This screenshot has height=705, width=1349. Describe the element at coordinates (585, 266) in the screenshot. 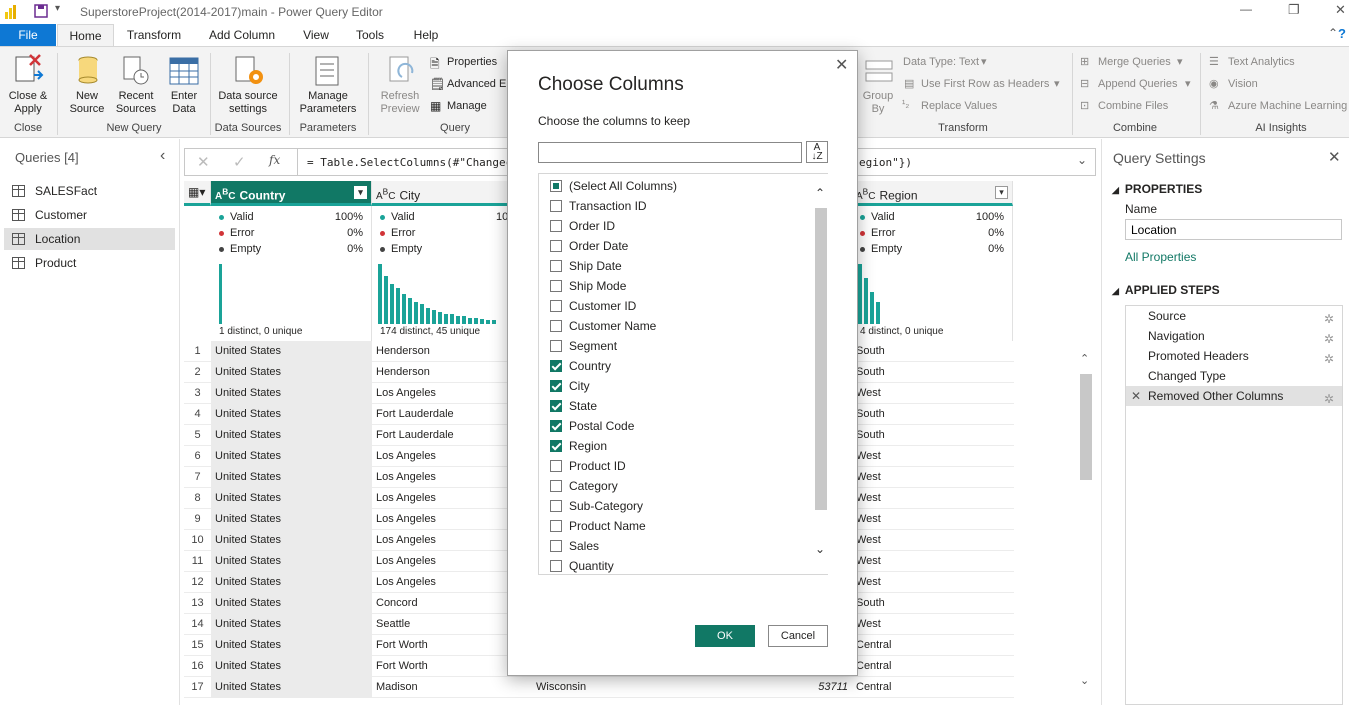

I see `column-checkbox-item: Ship Date` at that location.